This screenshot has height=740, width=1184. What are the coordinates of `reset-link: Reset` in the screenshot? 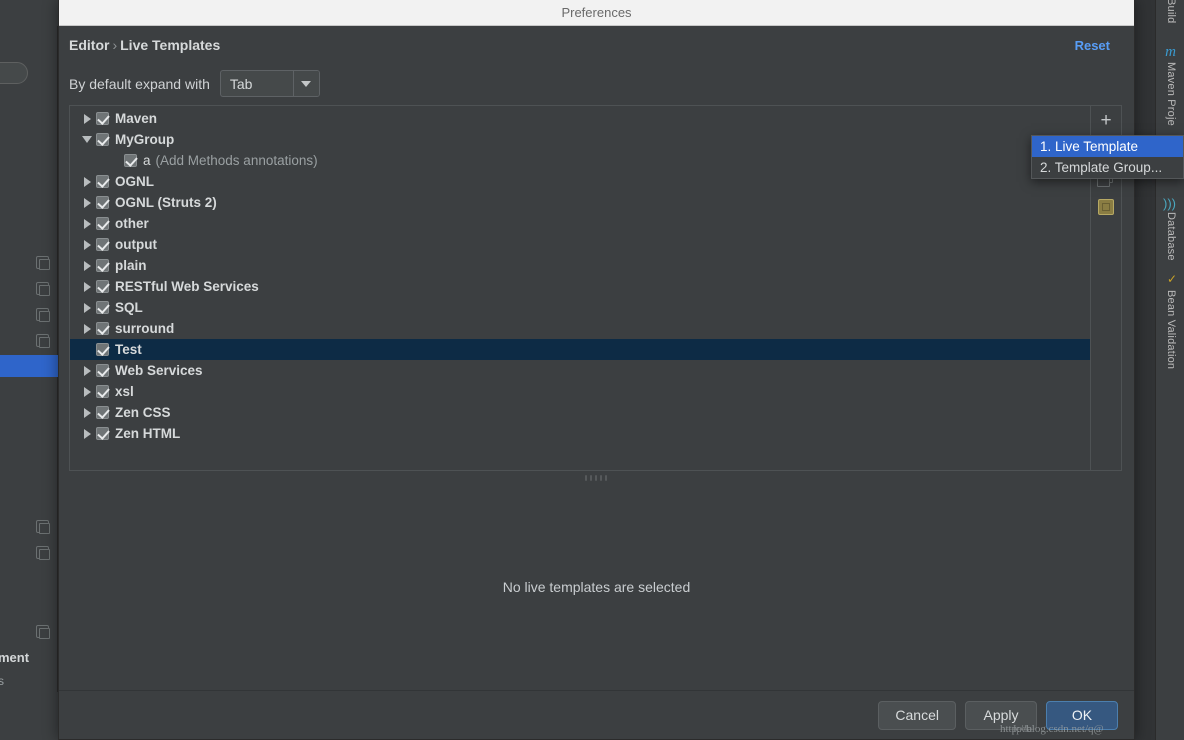 It's located at (1092, 45).